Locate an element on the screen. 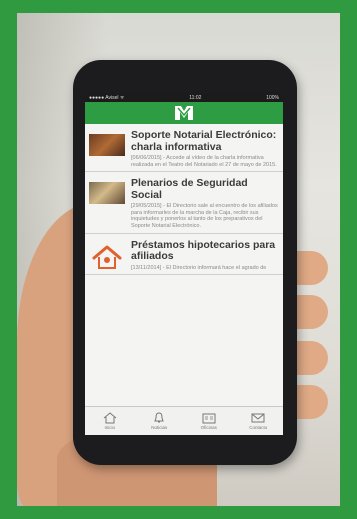  app-logo-icon is located at coordinates (184, 113).